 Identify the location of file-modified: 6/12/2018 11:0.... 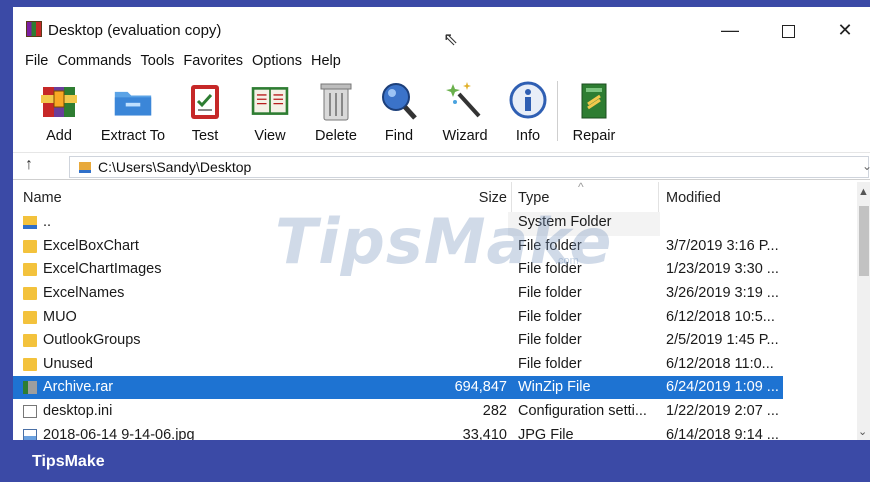
(720, 364).